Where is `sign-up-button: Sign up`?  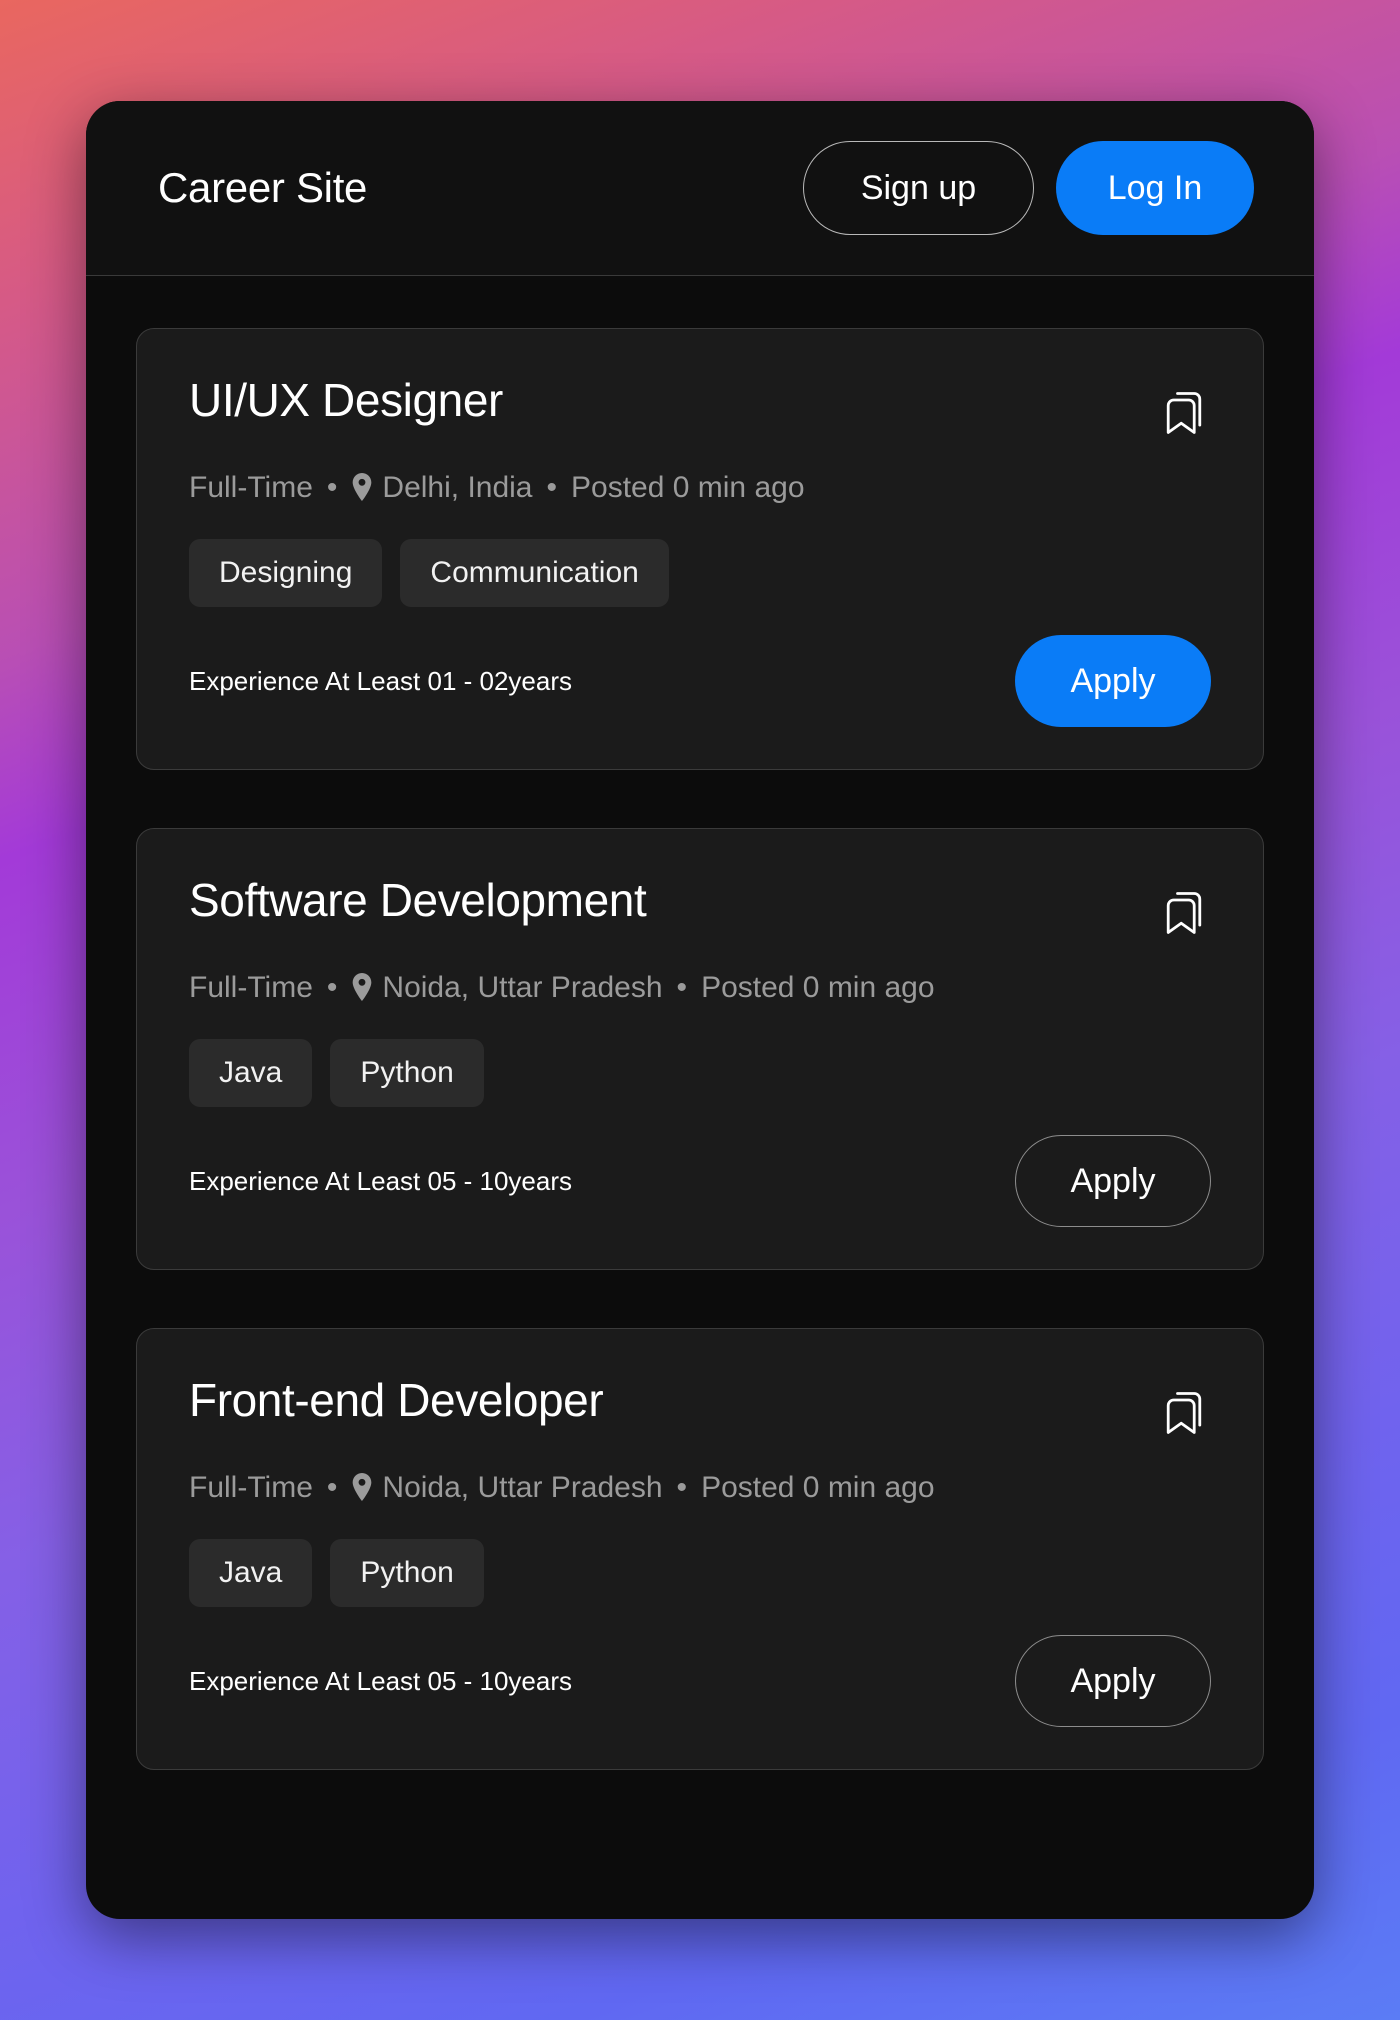 sign-up-button: Sign up is located at coordinates (918, 188).